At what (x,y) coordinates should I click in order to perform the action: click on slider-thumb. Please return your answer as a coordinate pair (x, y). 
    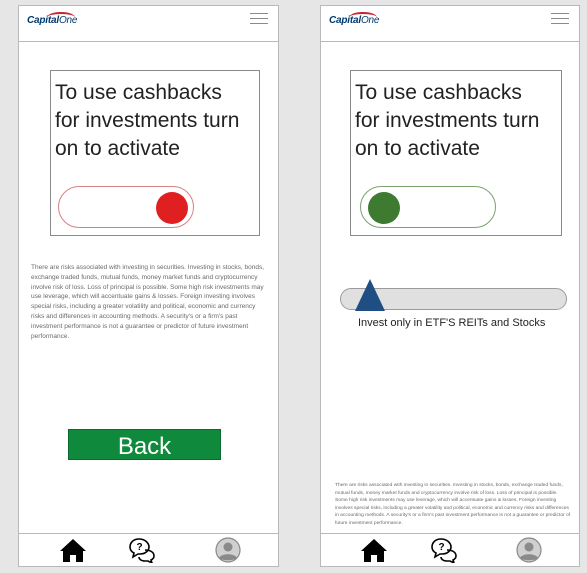
    Looking at the image, I should click on (370, 295).